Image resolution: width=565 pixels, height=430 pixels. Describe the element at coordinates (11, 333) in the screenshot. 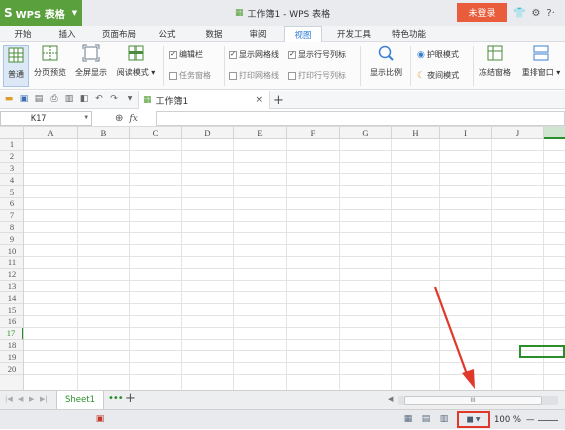

I see `active-row-header: 17` at that location.